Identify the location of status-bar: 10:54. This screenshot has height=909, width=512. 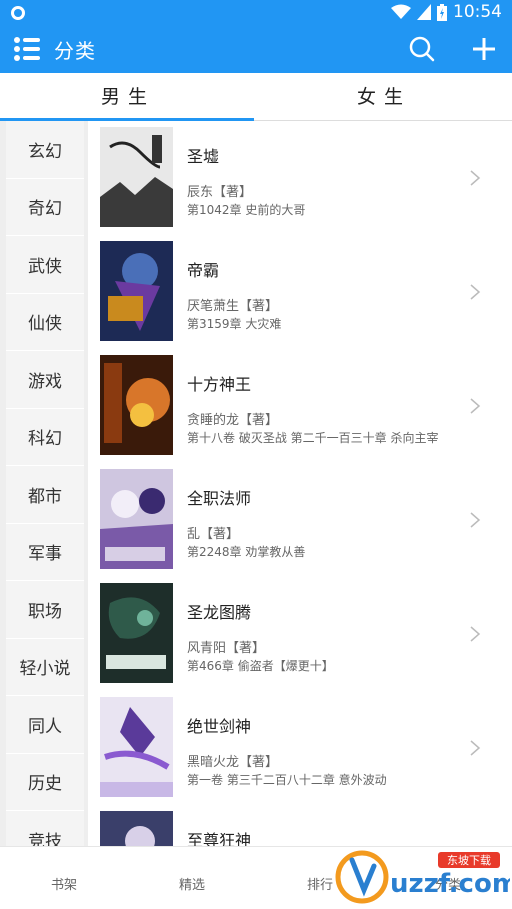
(256, 12).